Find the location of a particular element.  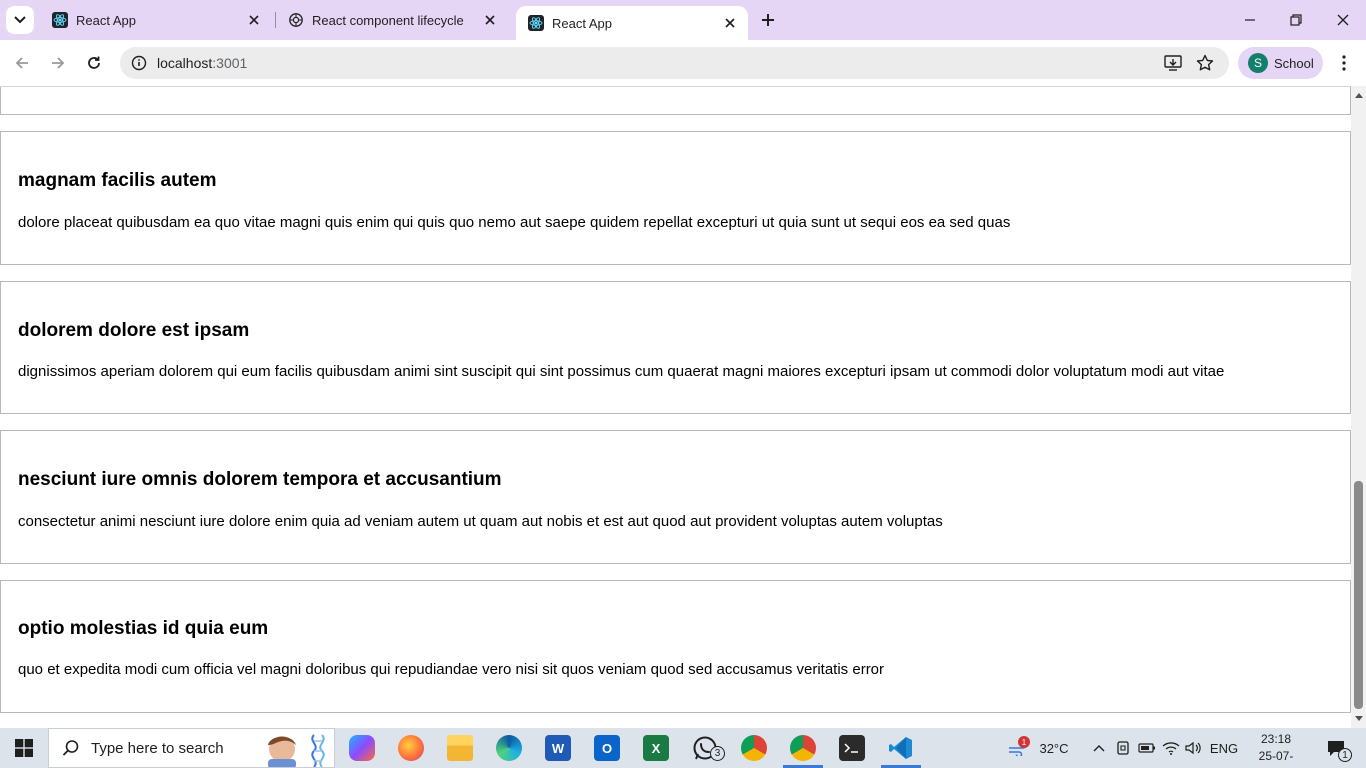

scroll-thumb is located at coordinates (1358, 595).